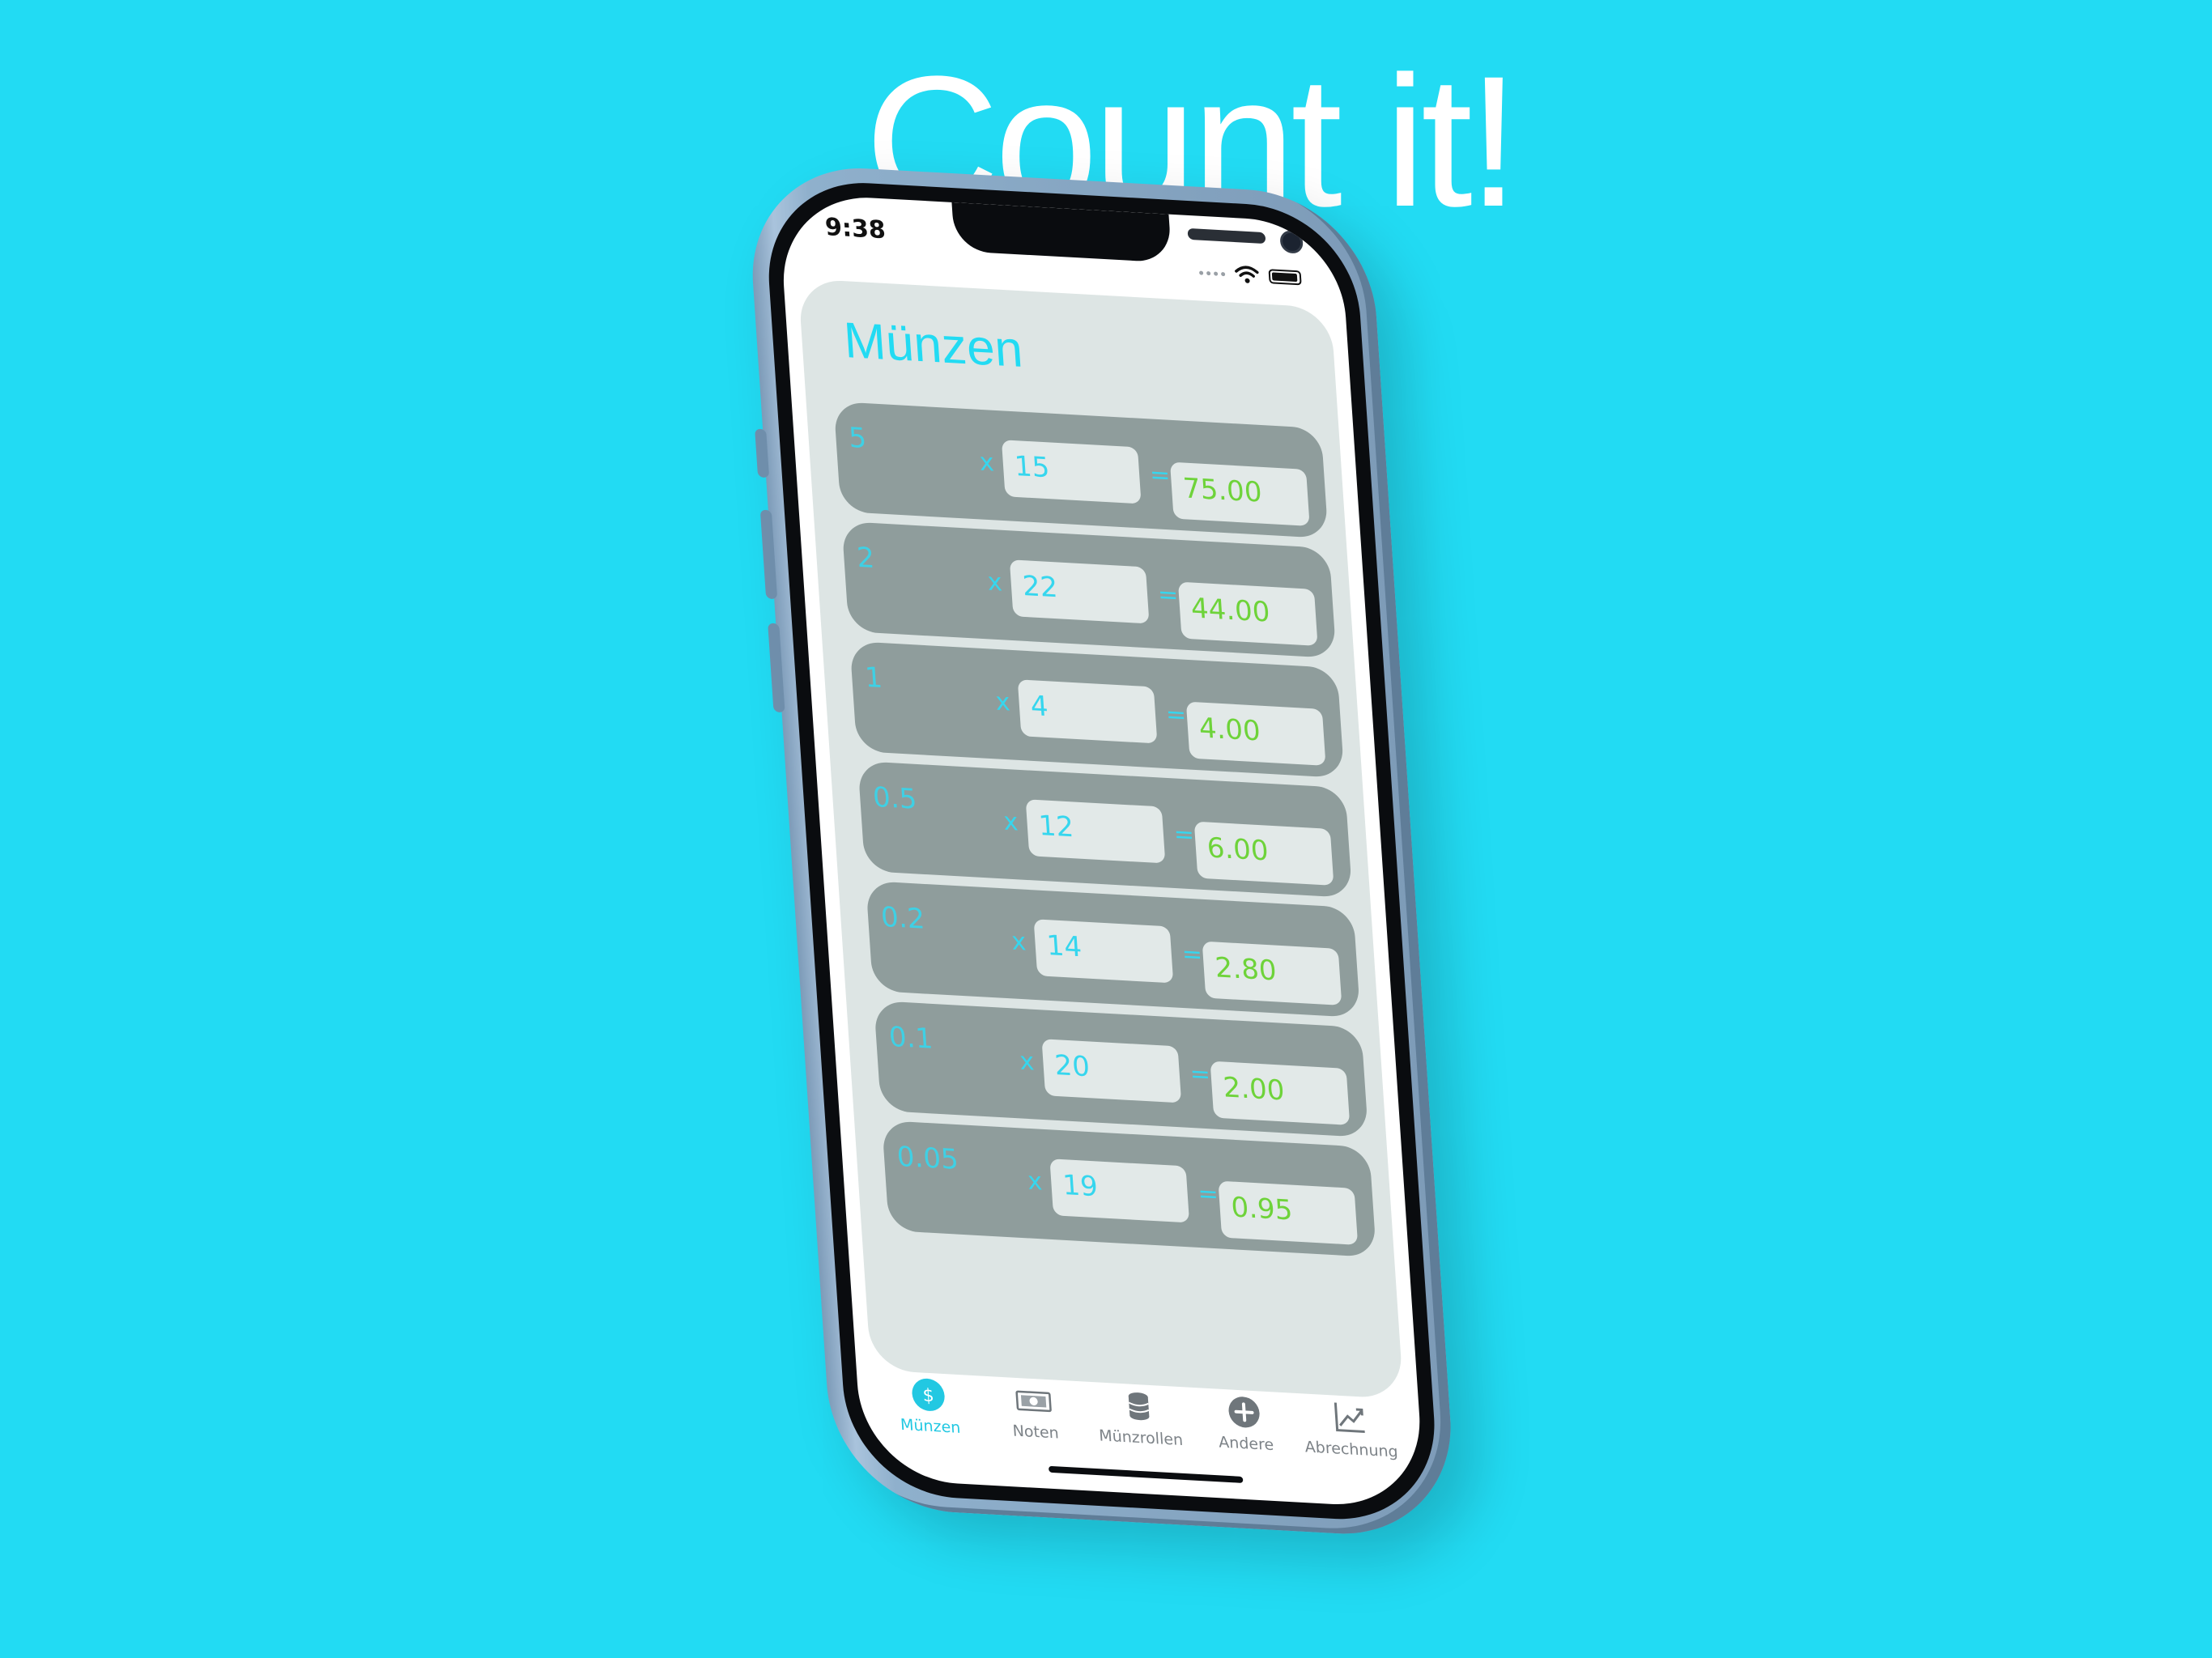 The image size is (2212, 1658). I want to click on denomination-label: 2, so click(866, 558).